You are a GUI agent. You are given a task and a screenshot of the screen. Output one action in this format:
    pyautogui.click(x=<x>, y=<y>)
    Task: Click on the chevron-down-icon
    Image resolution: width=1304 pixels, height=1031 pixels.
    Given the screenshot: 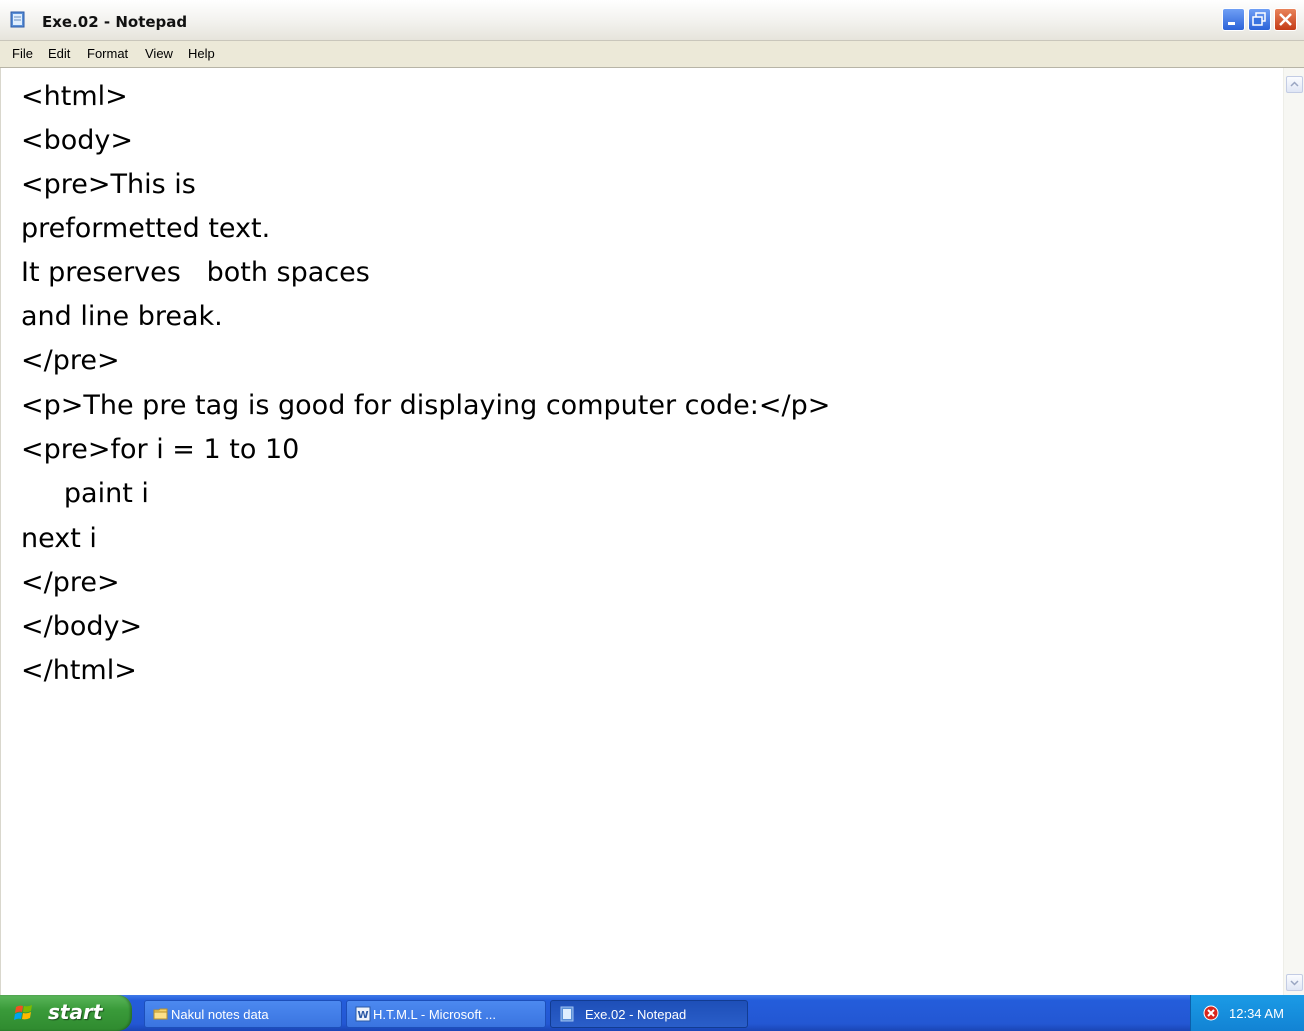 What is the action you would take?
    pyautogui.click(x=1294, y=983)
    